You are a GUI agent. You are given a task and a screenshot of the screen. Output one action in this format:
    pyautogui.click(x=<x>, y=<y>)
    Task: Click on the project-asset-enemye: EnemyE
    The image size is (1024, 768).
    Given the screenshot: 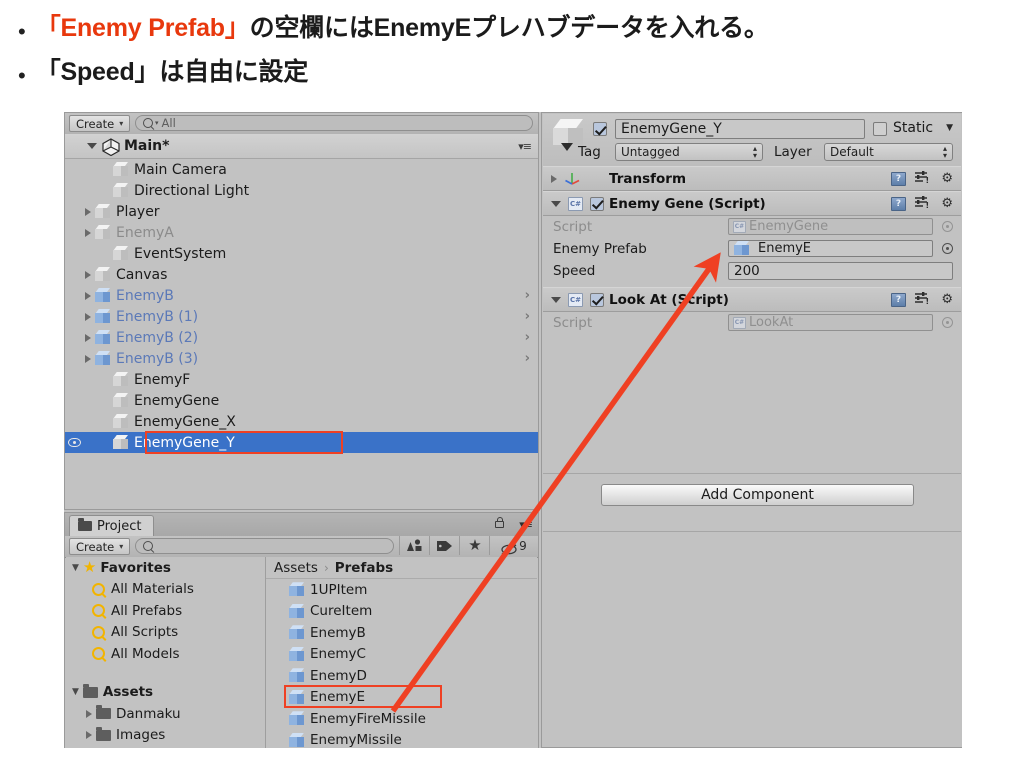 What is the action you would take?
    pyautogui.click(x=401, y=698)
    